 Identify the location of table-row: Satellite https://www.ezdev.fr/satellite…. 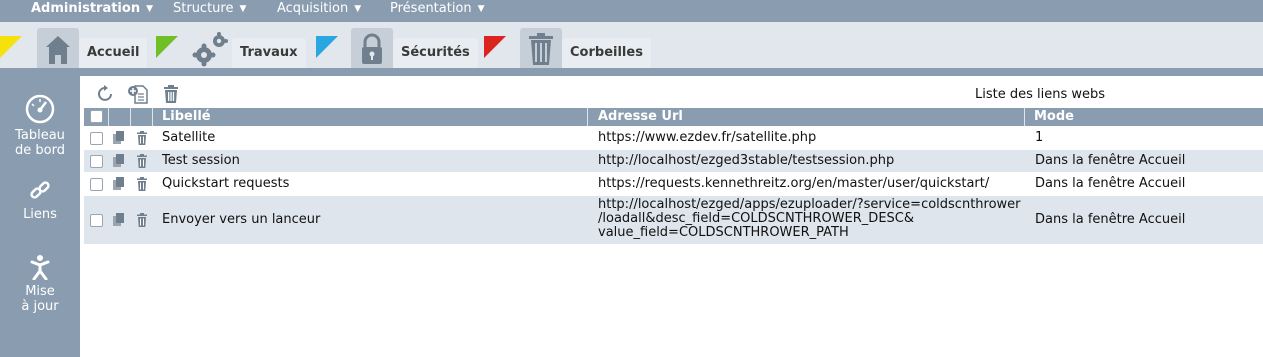
(673, 138).